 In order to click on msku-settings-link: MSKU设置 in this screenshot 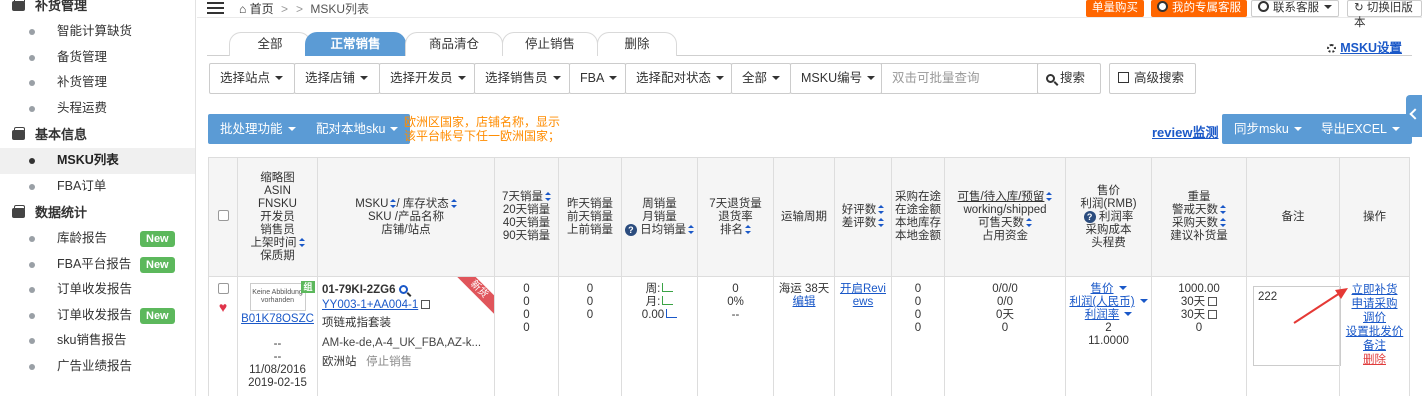, I will do `click(1364, 46)`.